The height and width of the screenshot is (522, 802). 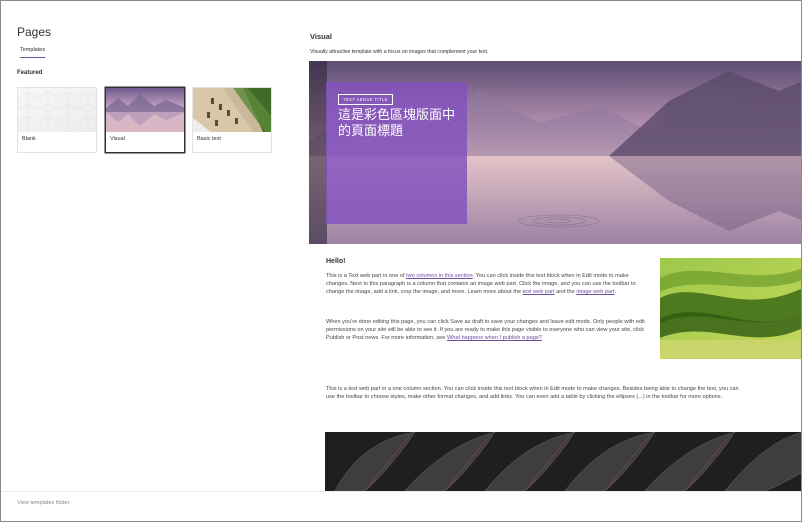 What do you see at coordinates (365, 99) in the screenshot?
I see `text-above-title-chip: TEXT ABOVE TITLE` at bounding box center [365, 99].